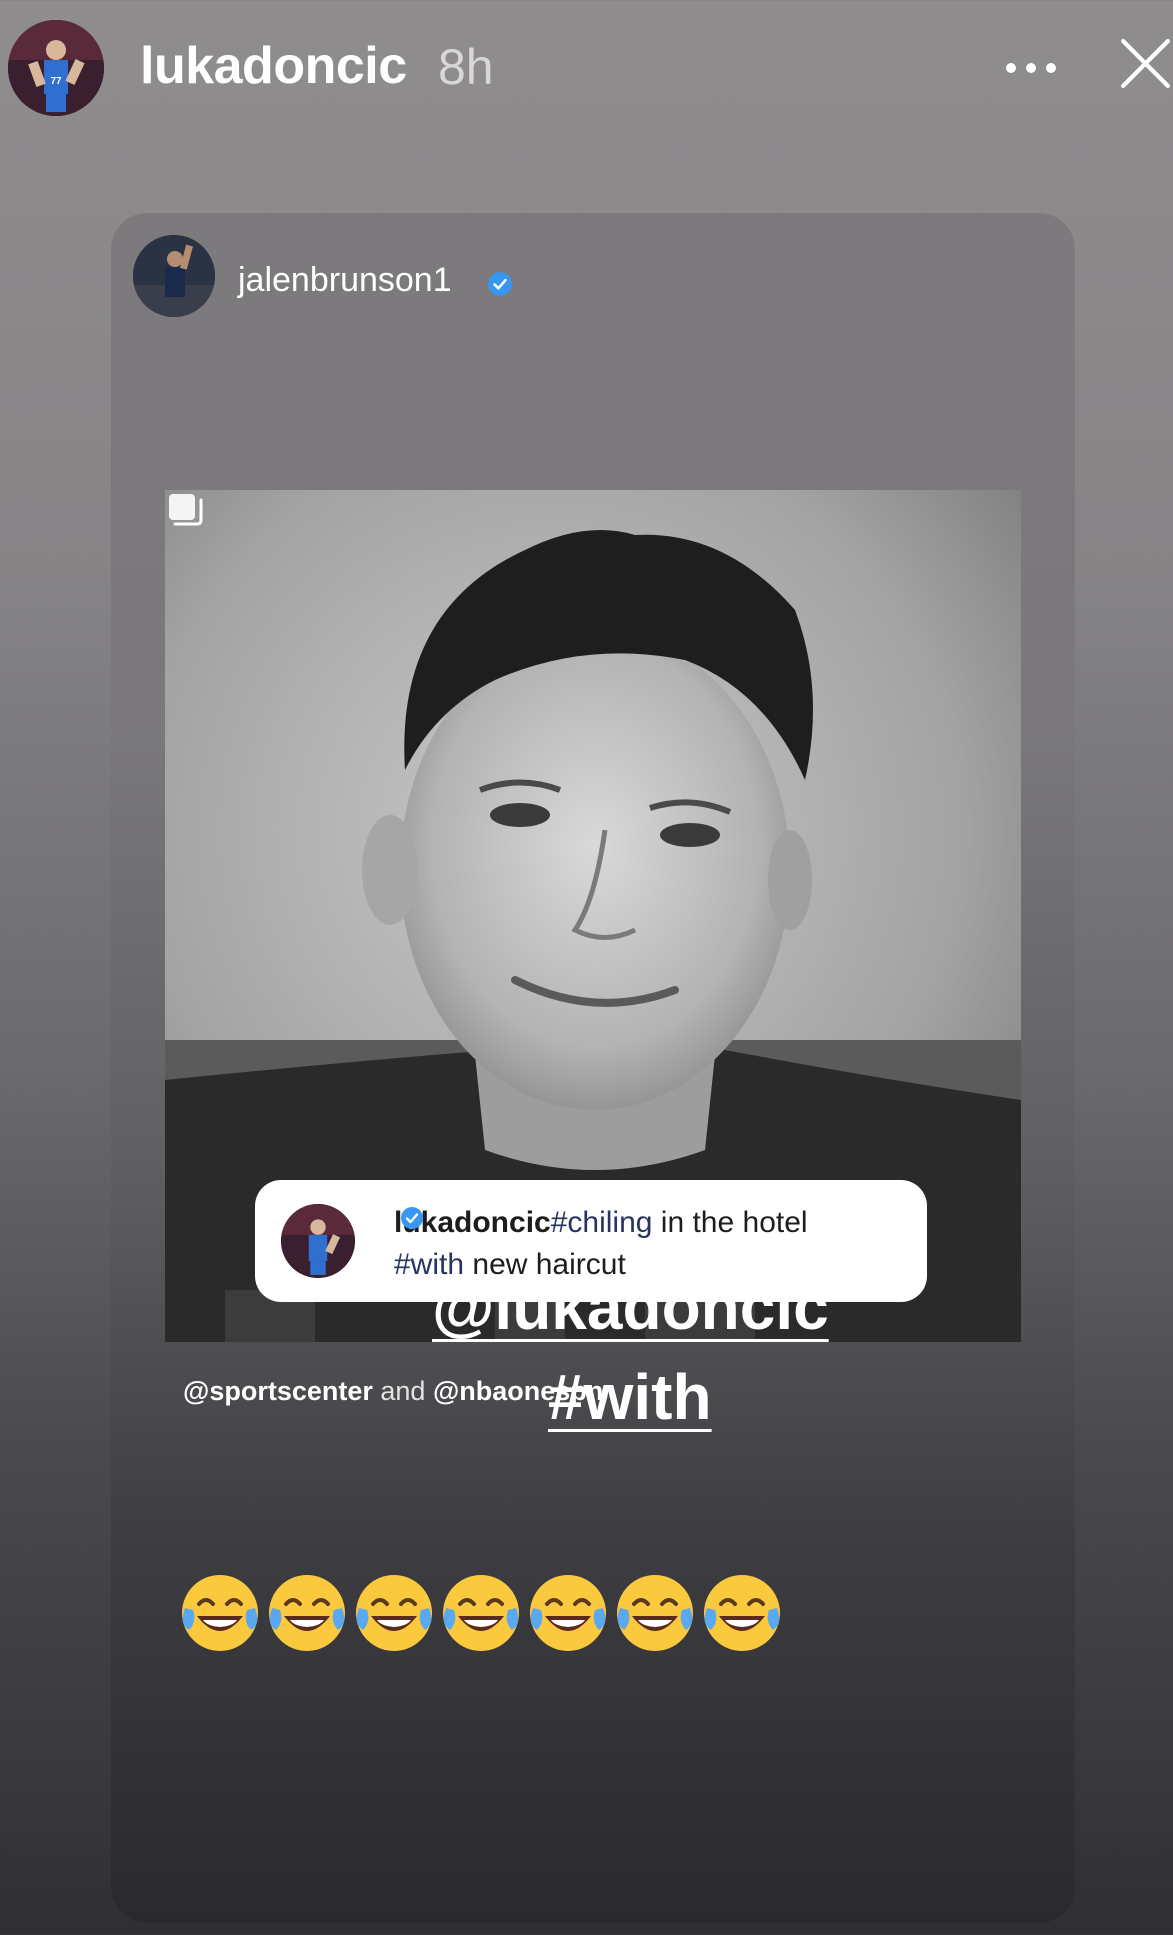  What do you see at coordinates (466, 67) in the screenshot?
I see `story-timestamp: 8h` at bounding box center [466, 67].